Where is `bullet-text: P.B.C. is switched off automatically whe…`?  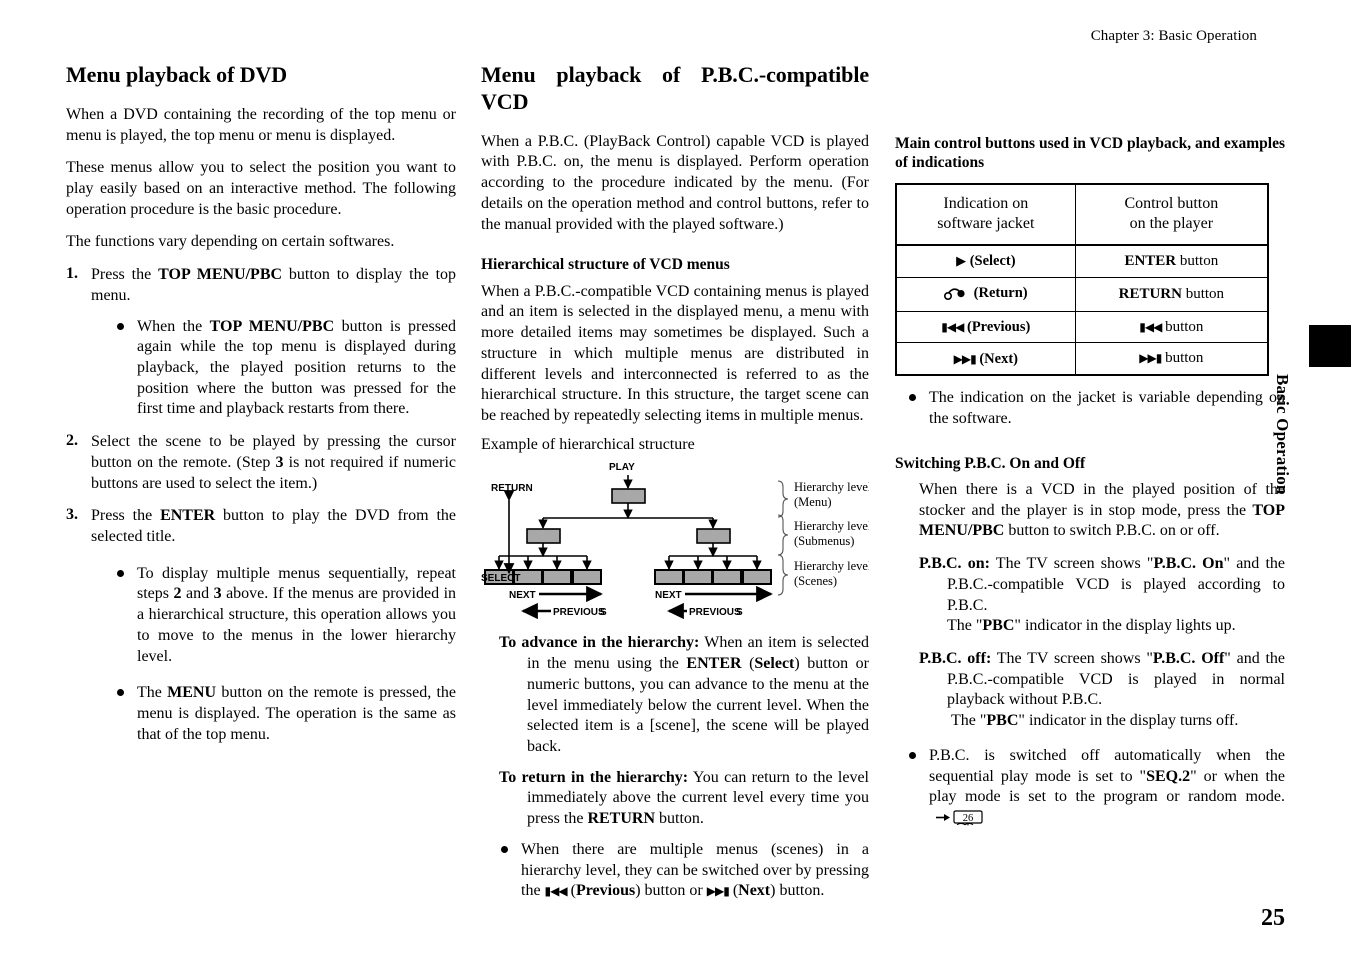
bullet-text: P.B.C. is switched off automatically whe… is located at coordinates (1107, 789).